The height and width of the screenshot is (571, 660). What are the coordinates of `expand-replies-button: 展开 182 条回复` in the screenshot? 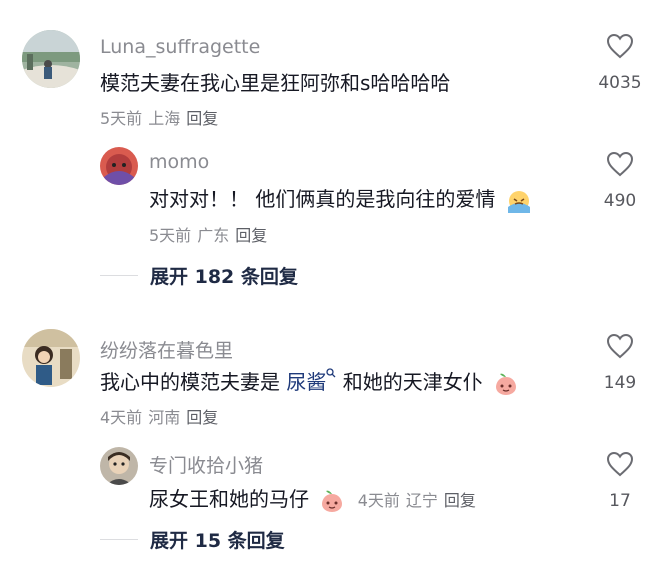 It's located at (199, 275).